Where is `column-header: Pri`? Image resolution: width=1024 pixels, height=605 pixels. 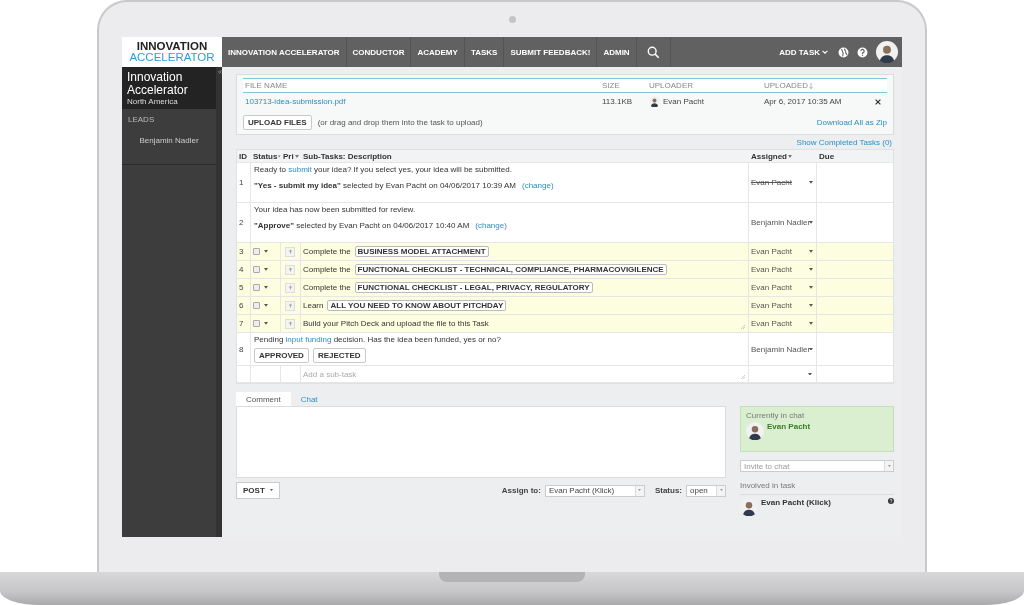 column-header: Pri is located at coordinates (291, 156).